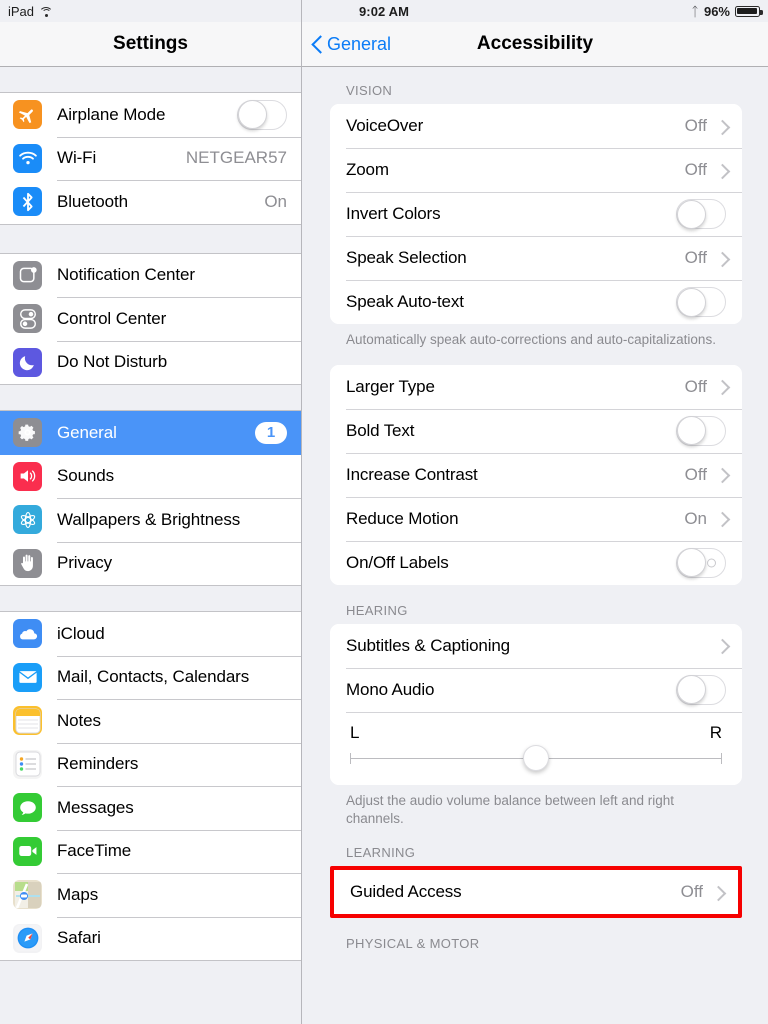  I want to click on settings-row-speak-selection: Speak Selection Off, so click(536, 258).